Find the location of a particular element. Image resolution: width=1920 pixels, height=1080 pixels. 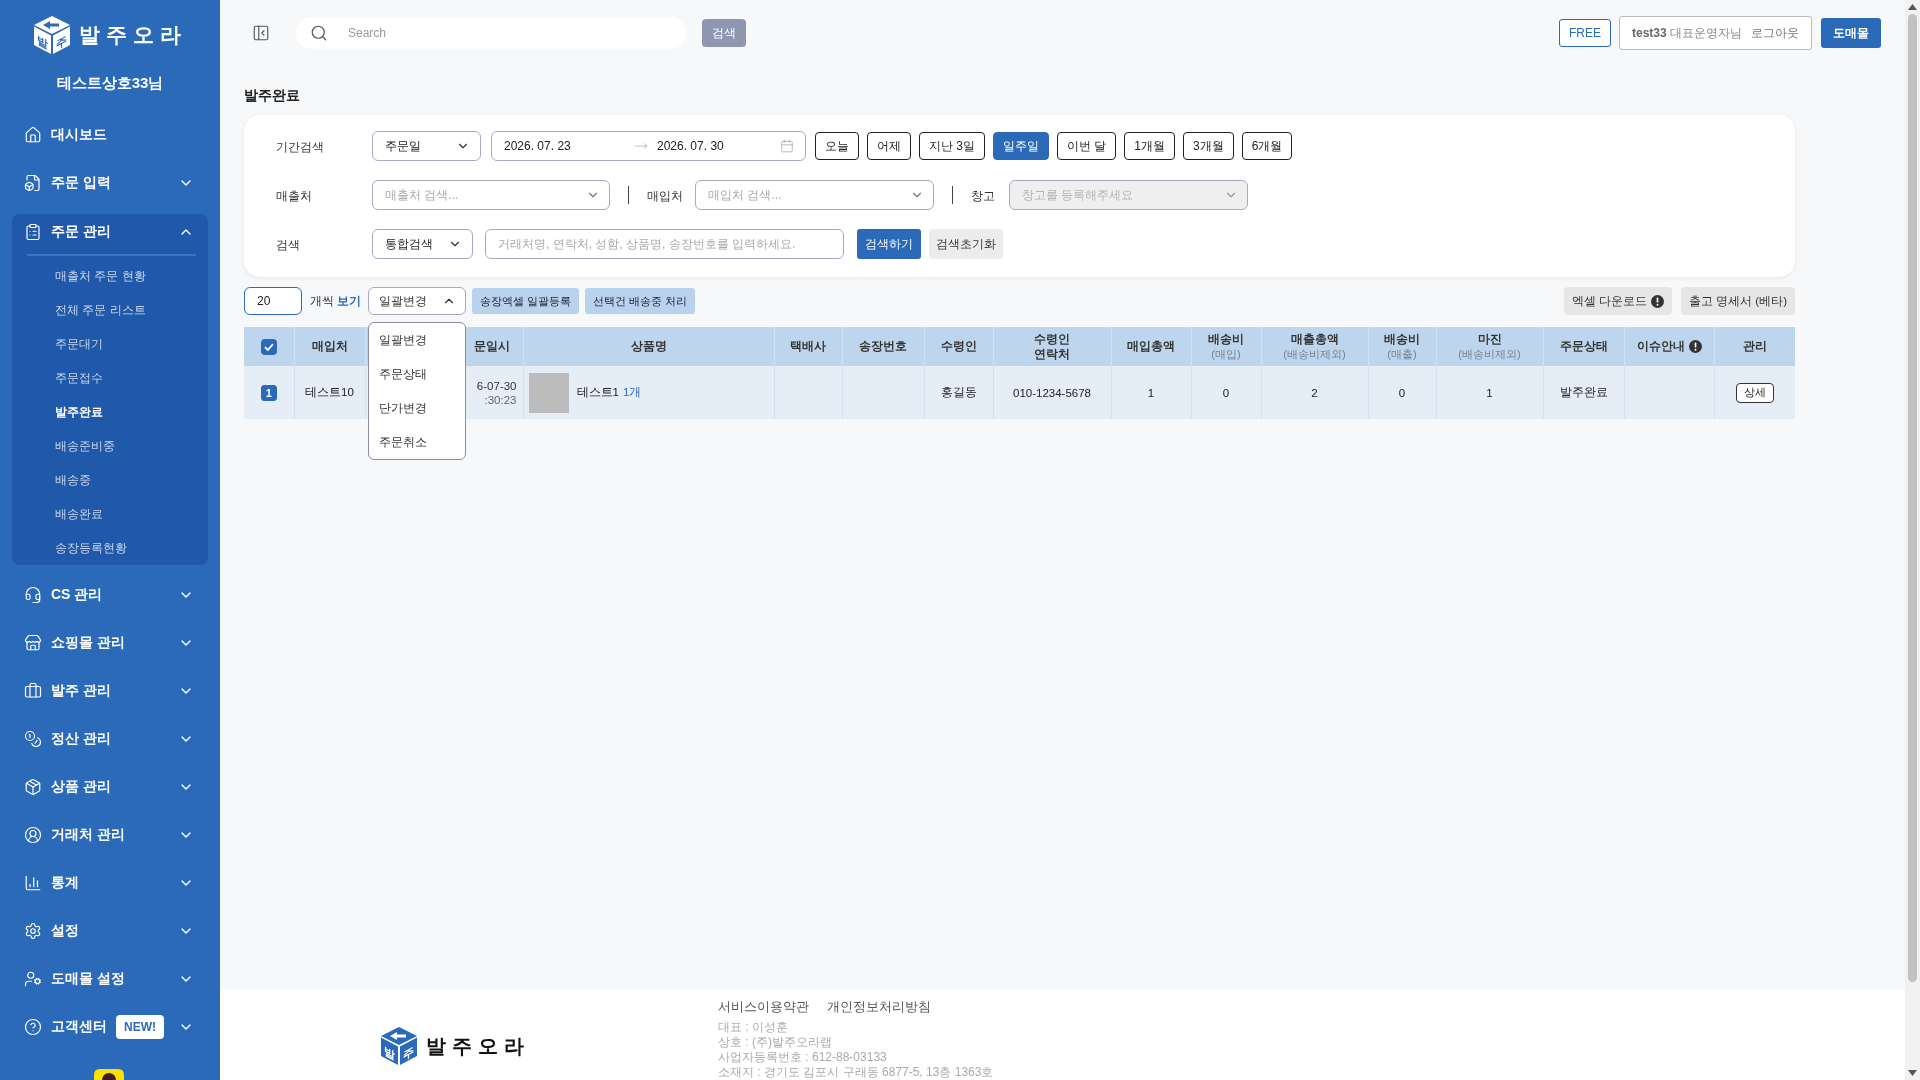

submenu-item: 주문대기 is located at coordinates (110, 344).